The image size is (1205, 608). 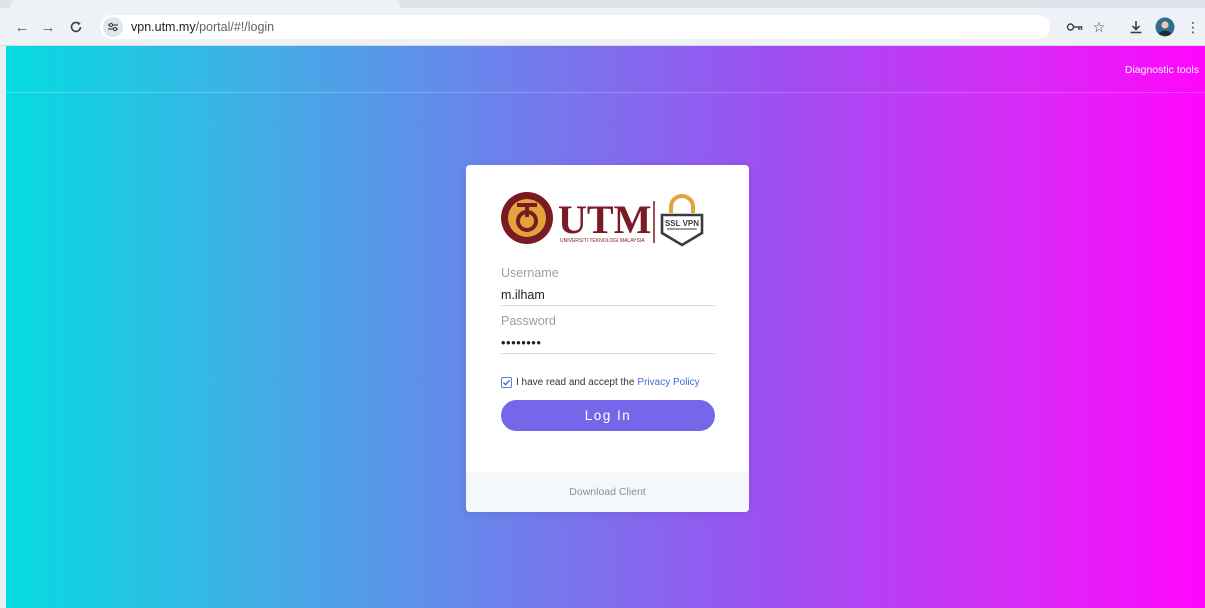 What do you see at coordinates (528, 321) in the screenshot?
I see `password-label: Password` at bounding box center [528, 321].